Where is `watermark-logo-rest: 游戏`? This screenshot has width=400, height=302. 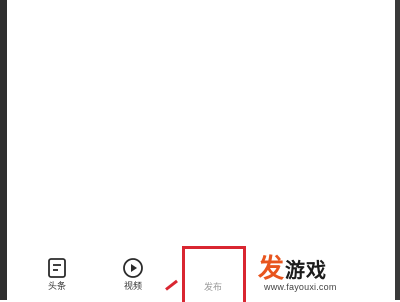 watermark-logo-rest: 游戏 is located at coordinates (306, 270).